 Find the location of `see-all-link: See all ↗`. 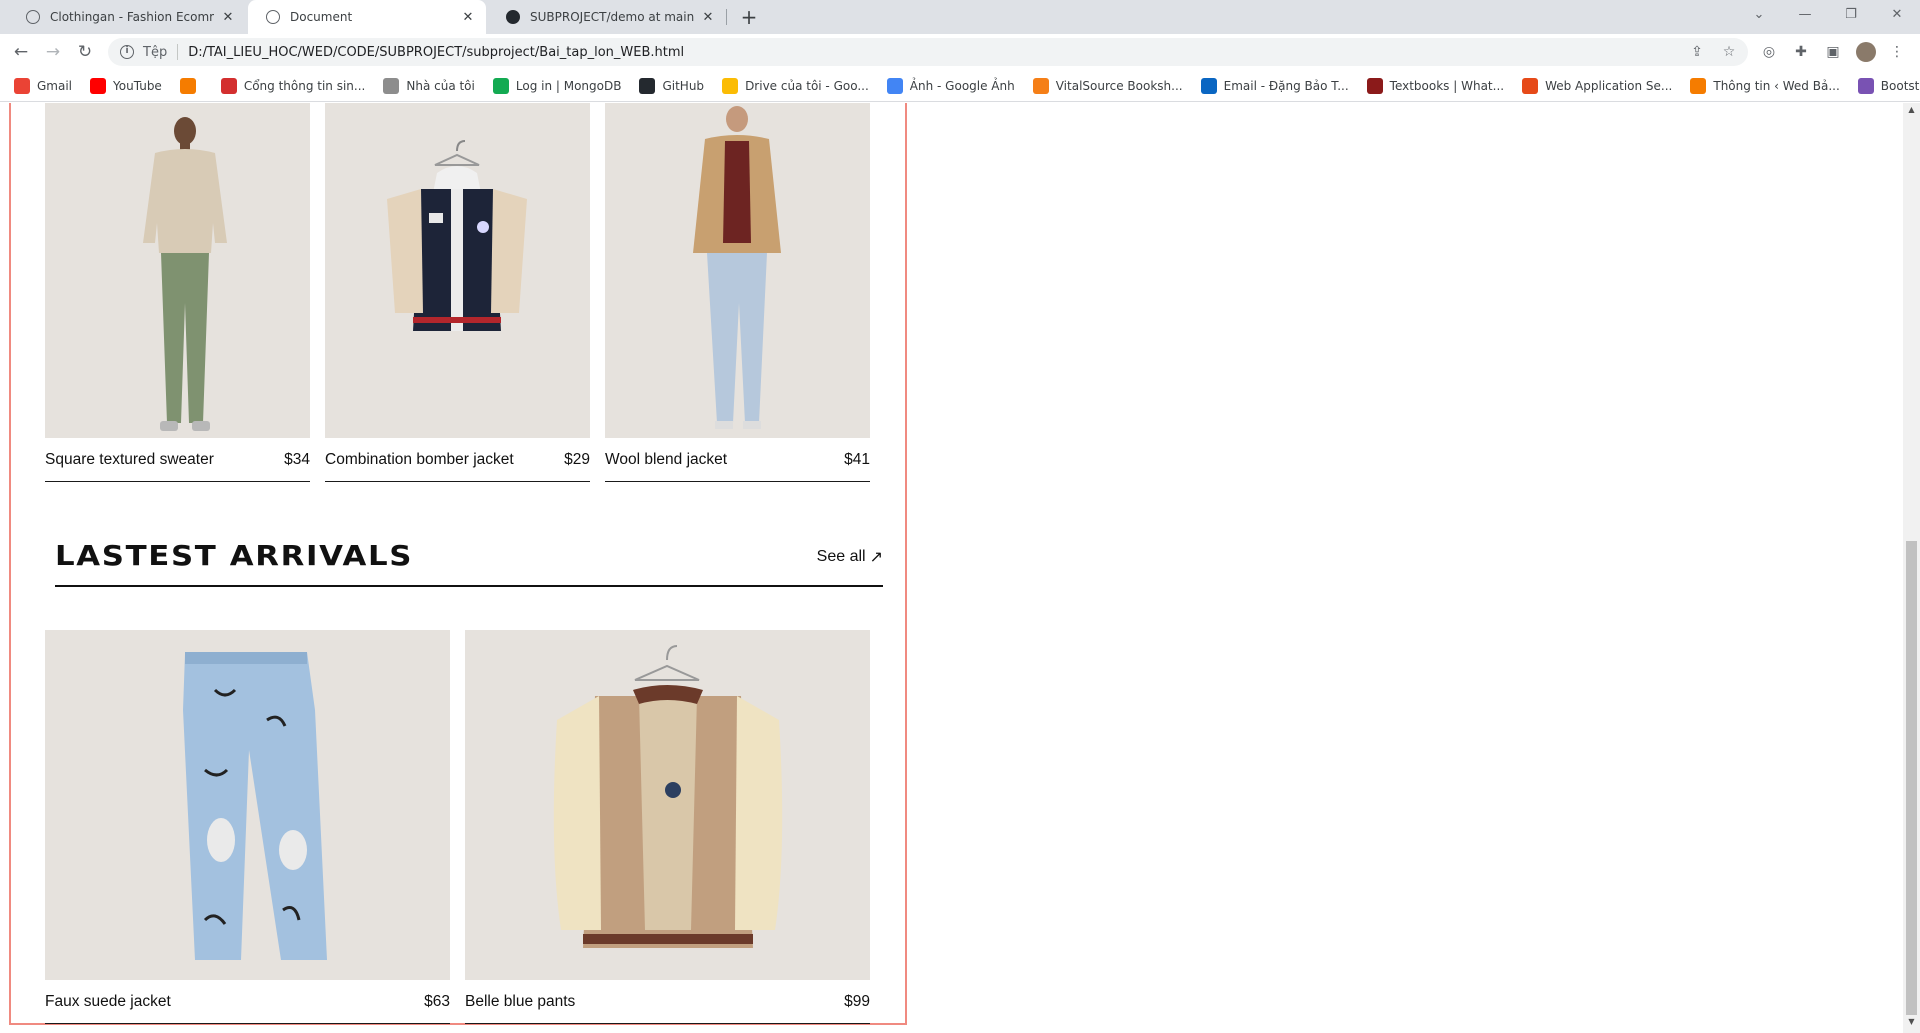

see-all-link: See all ↗ is located at coordinates (850, 557).